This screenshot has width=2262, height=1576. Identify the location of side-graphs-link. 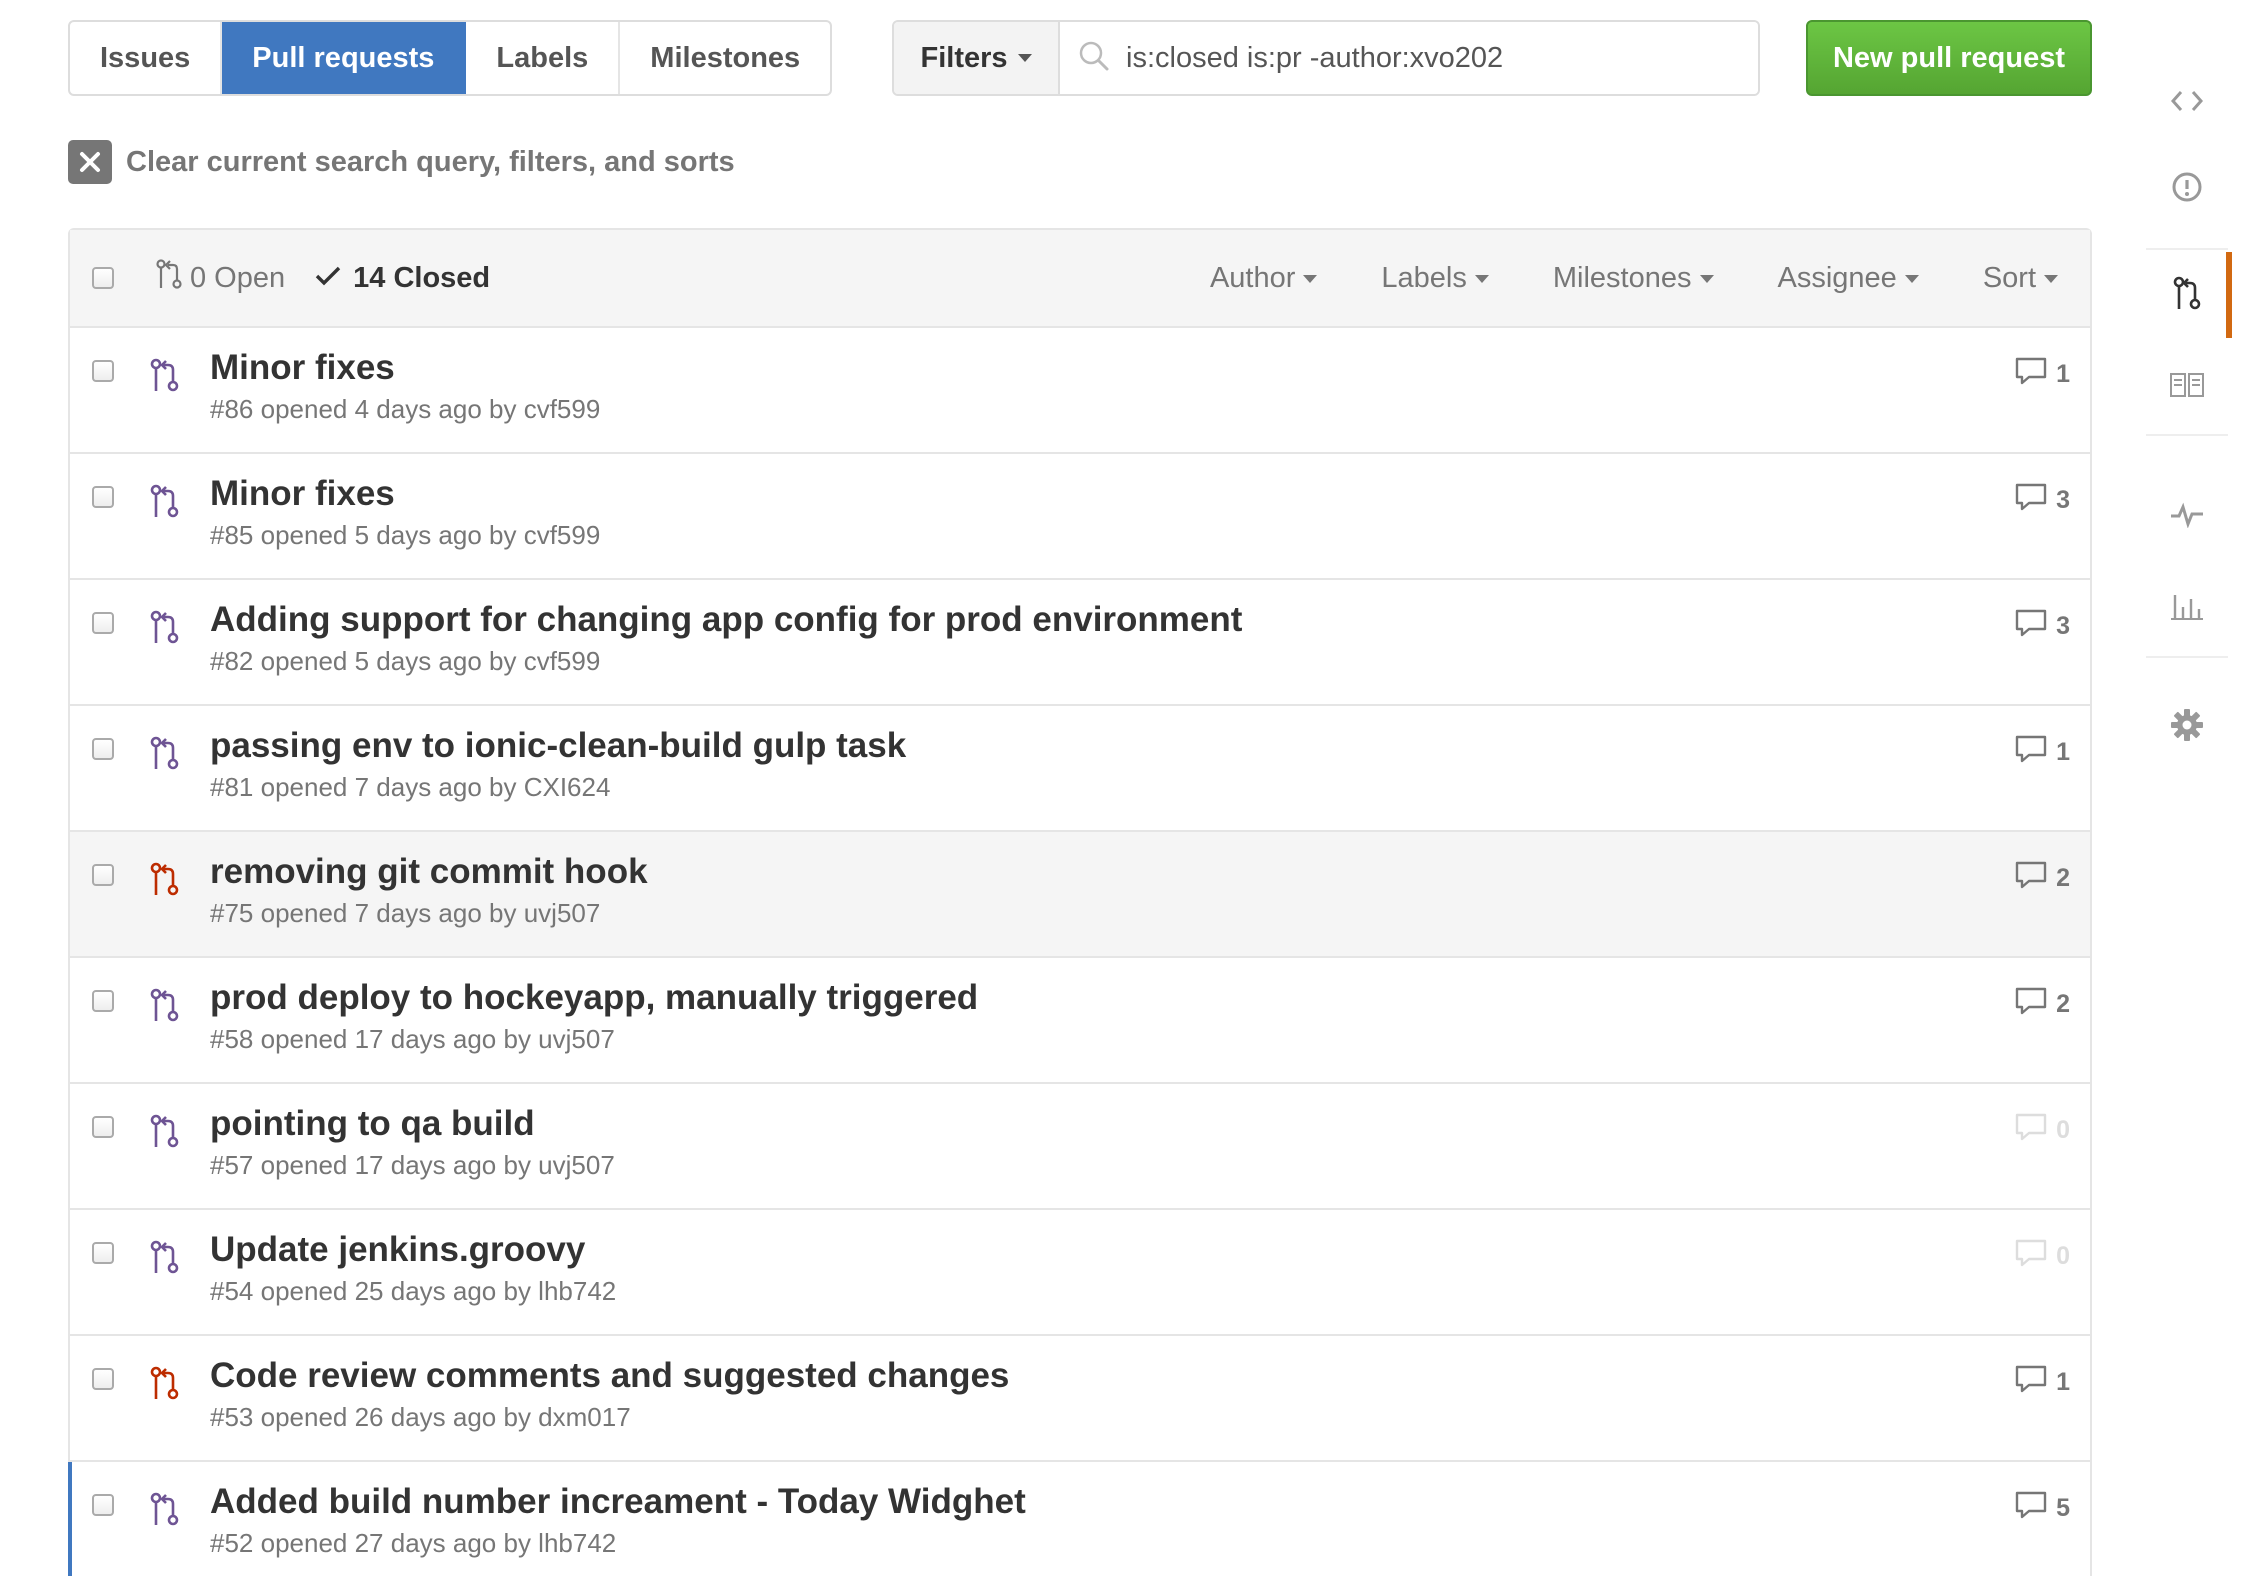
(2187, 607).